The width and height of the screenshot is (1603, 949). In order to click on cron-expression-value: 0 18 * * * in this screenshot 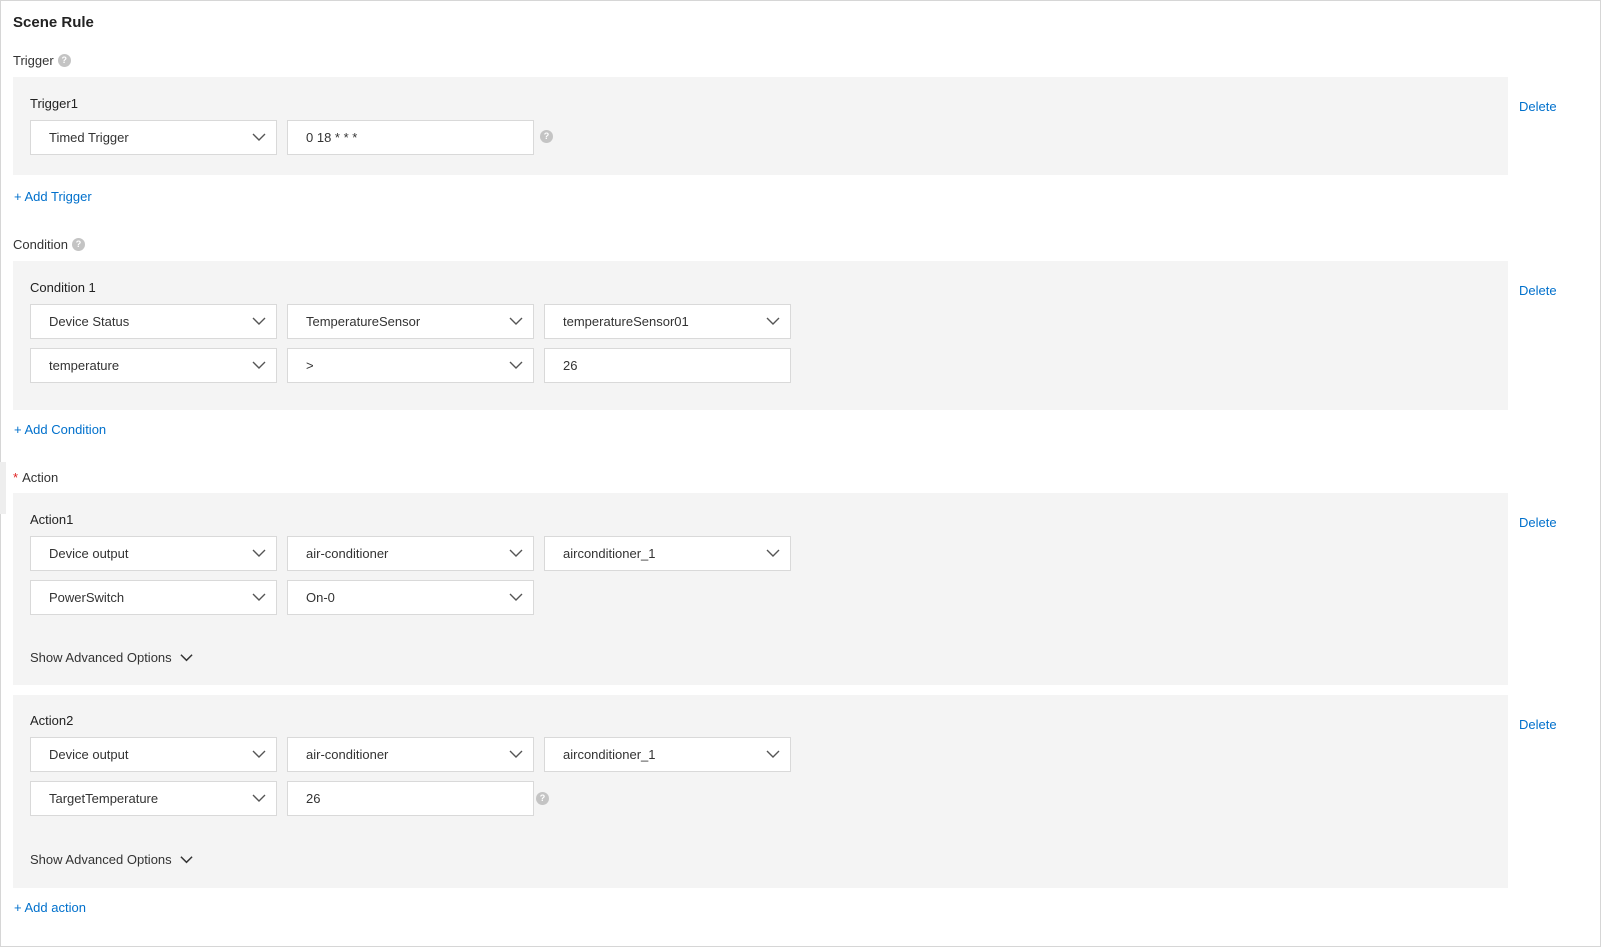, I will do `click(331, 137)`.